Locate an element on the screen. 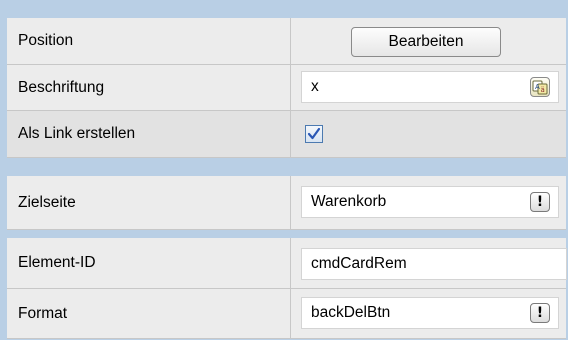  zielseite-value-cell: Warenkorb ! is located at coordinates (428, 202).